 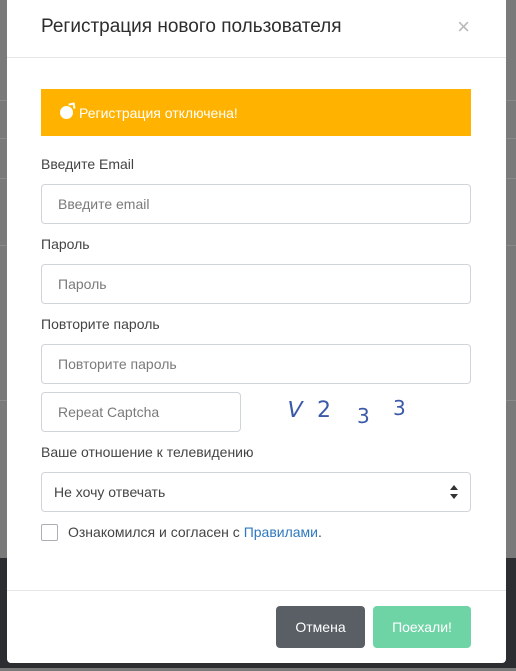 I want to click on password-repeat-field, so click(x=256, y=364).